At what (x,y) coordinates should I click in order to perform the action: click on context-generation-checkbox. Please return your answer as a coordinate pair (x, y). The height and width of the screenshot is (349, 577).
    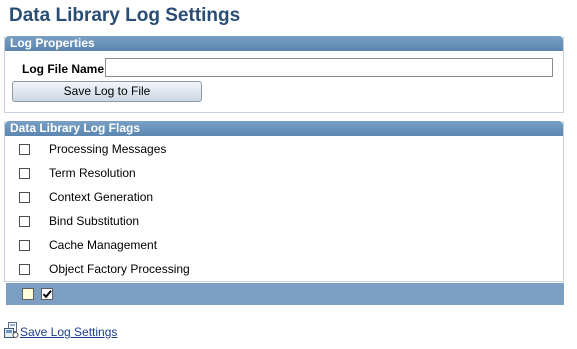
    Looking at the image, I should click on (24, 197).